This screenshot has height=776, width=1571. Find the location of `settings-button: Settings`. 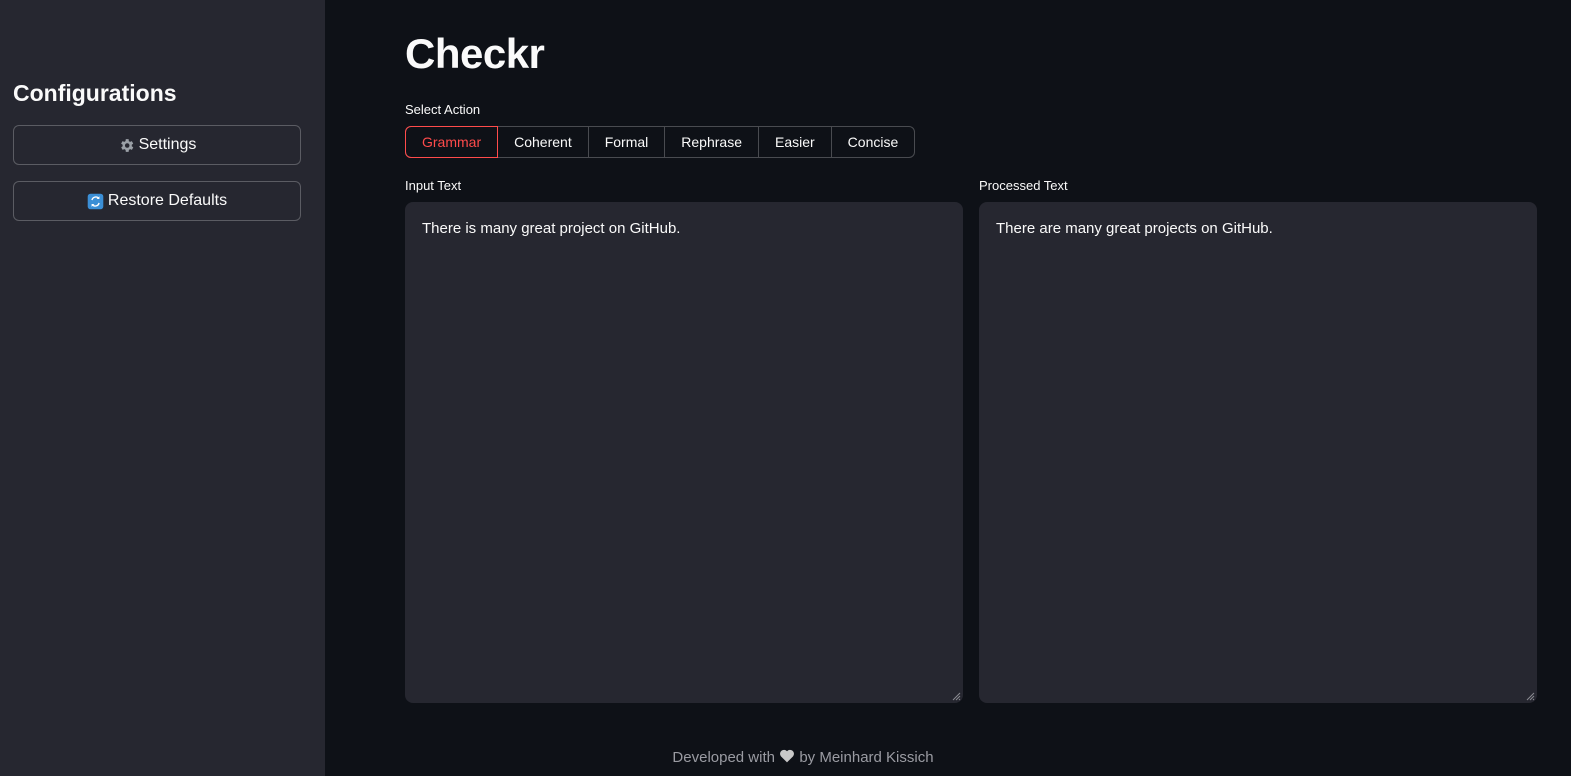

settings-button: Settings is located at coordinates (157, 145).